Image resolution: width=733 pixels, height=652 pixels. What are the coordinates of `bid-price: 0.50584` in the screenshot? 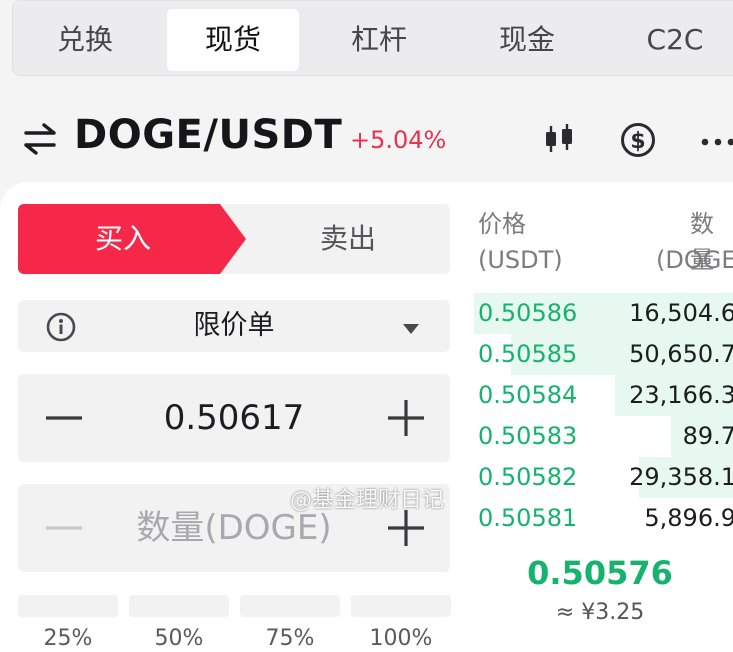 It's located at (527, 395).